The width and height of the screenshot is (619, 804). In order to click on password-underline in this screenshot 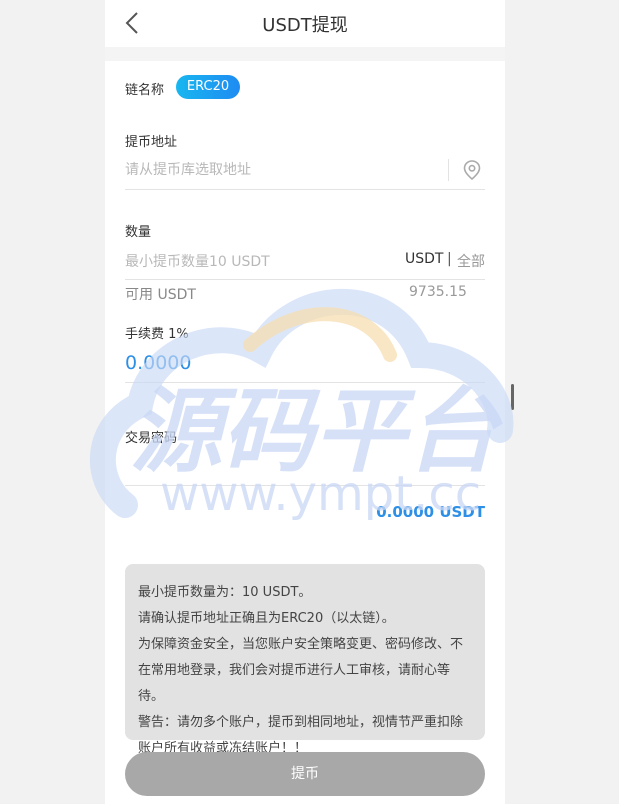, I will do `click(305, 485)`.